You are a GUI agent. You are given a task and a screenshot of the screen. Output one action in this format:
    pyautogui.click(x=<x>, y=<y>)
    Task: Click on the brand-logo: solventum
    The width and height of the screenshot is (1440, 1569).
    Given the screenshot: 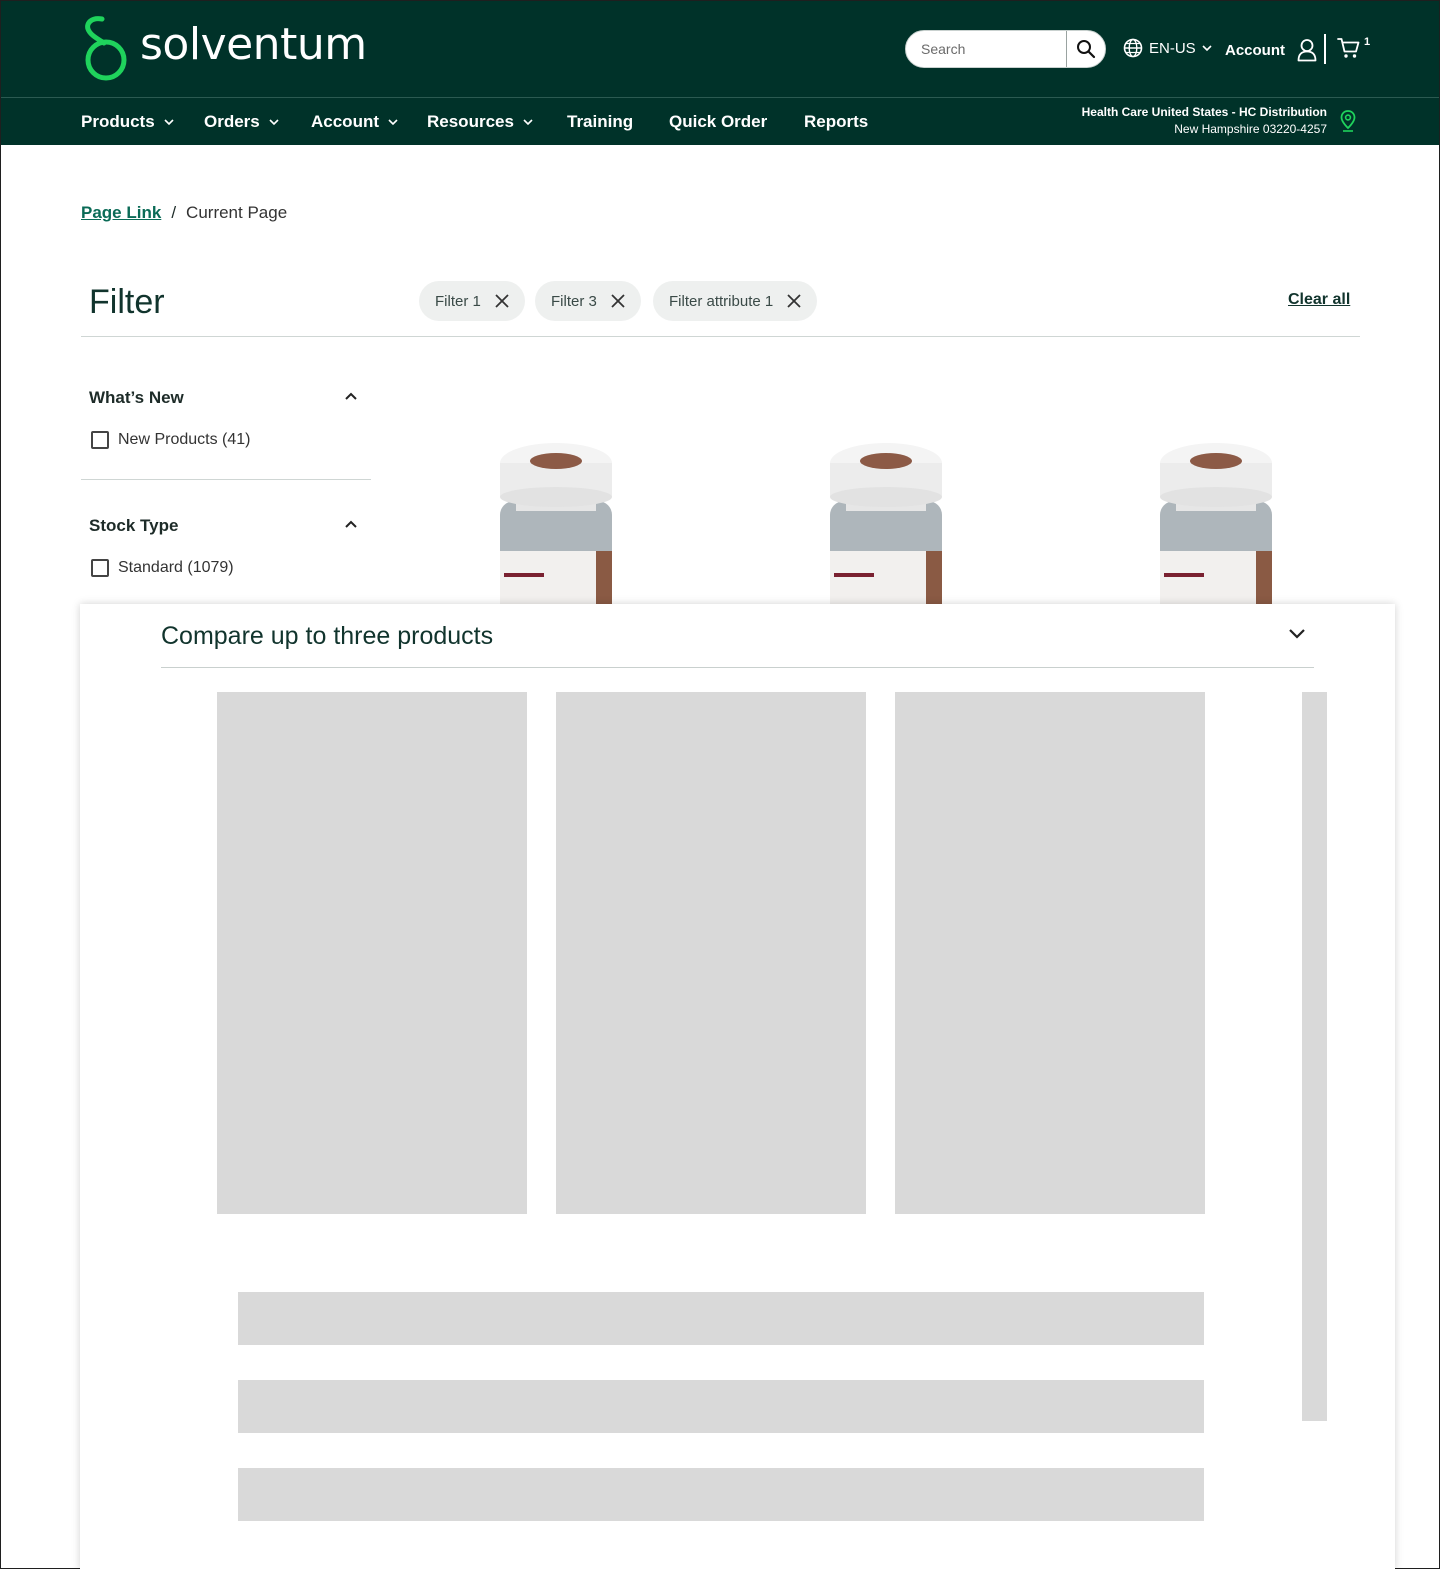 What is the action you would take?
    pyautogui.click(x=223, y=48)
    